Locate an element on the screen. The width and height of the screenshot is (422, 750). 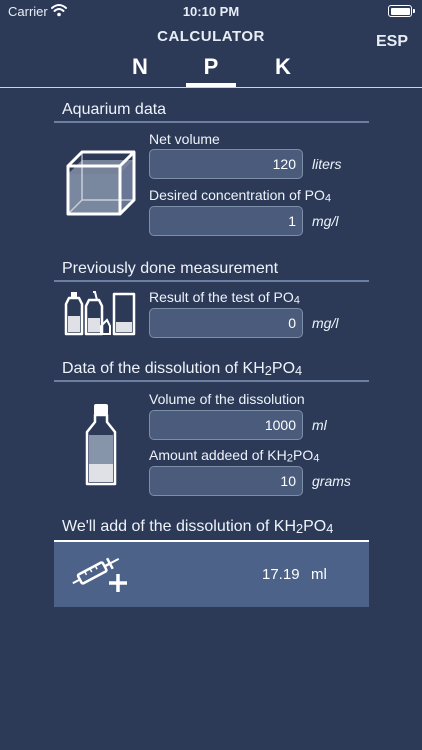
result-unit: ml is located at coordinates (319, 574).